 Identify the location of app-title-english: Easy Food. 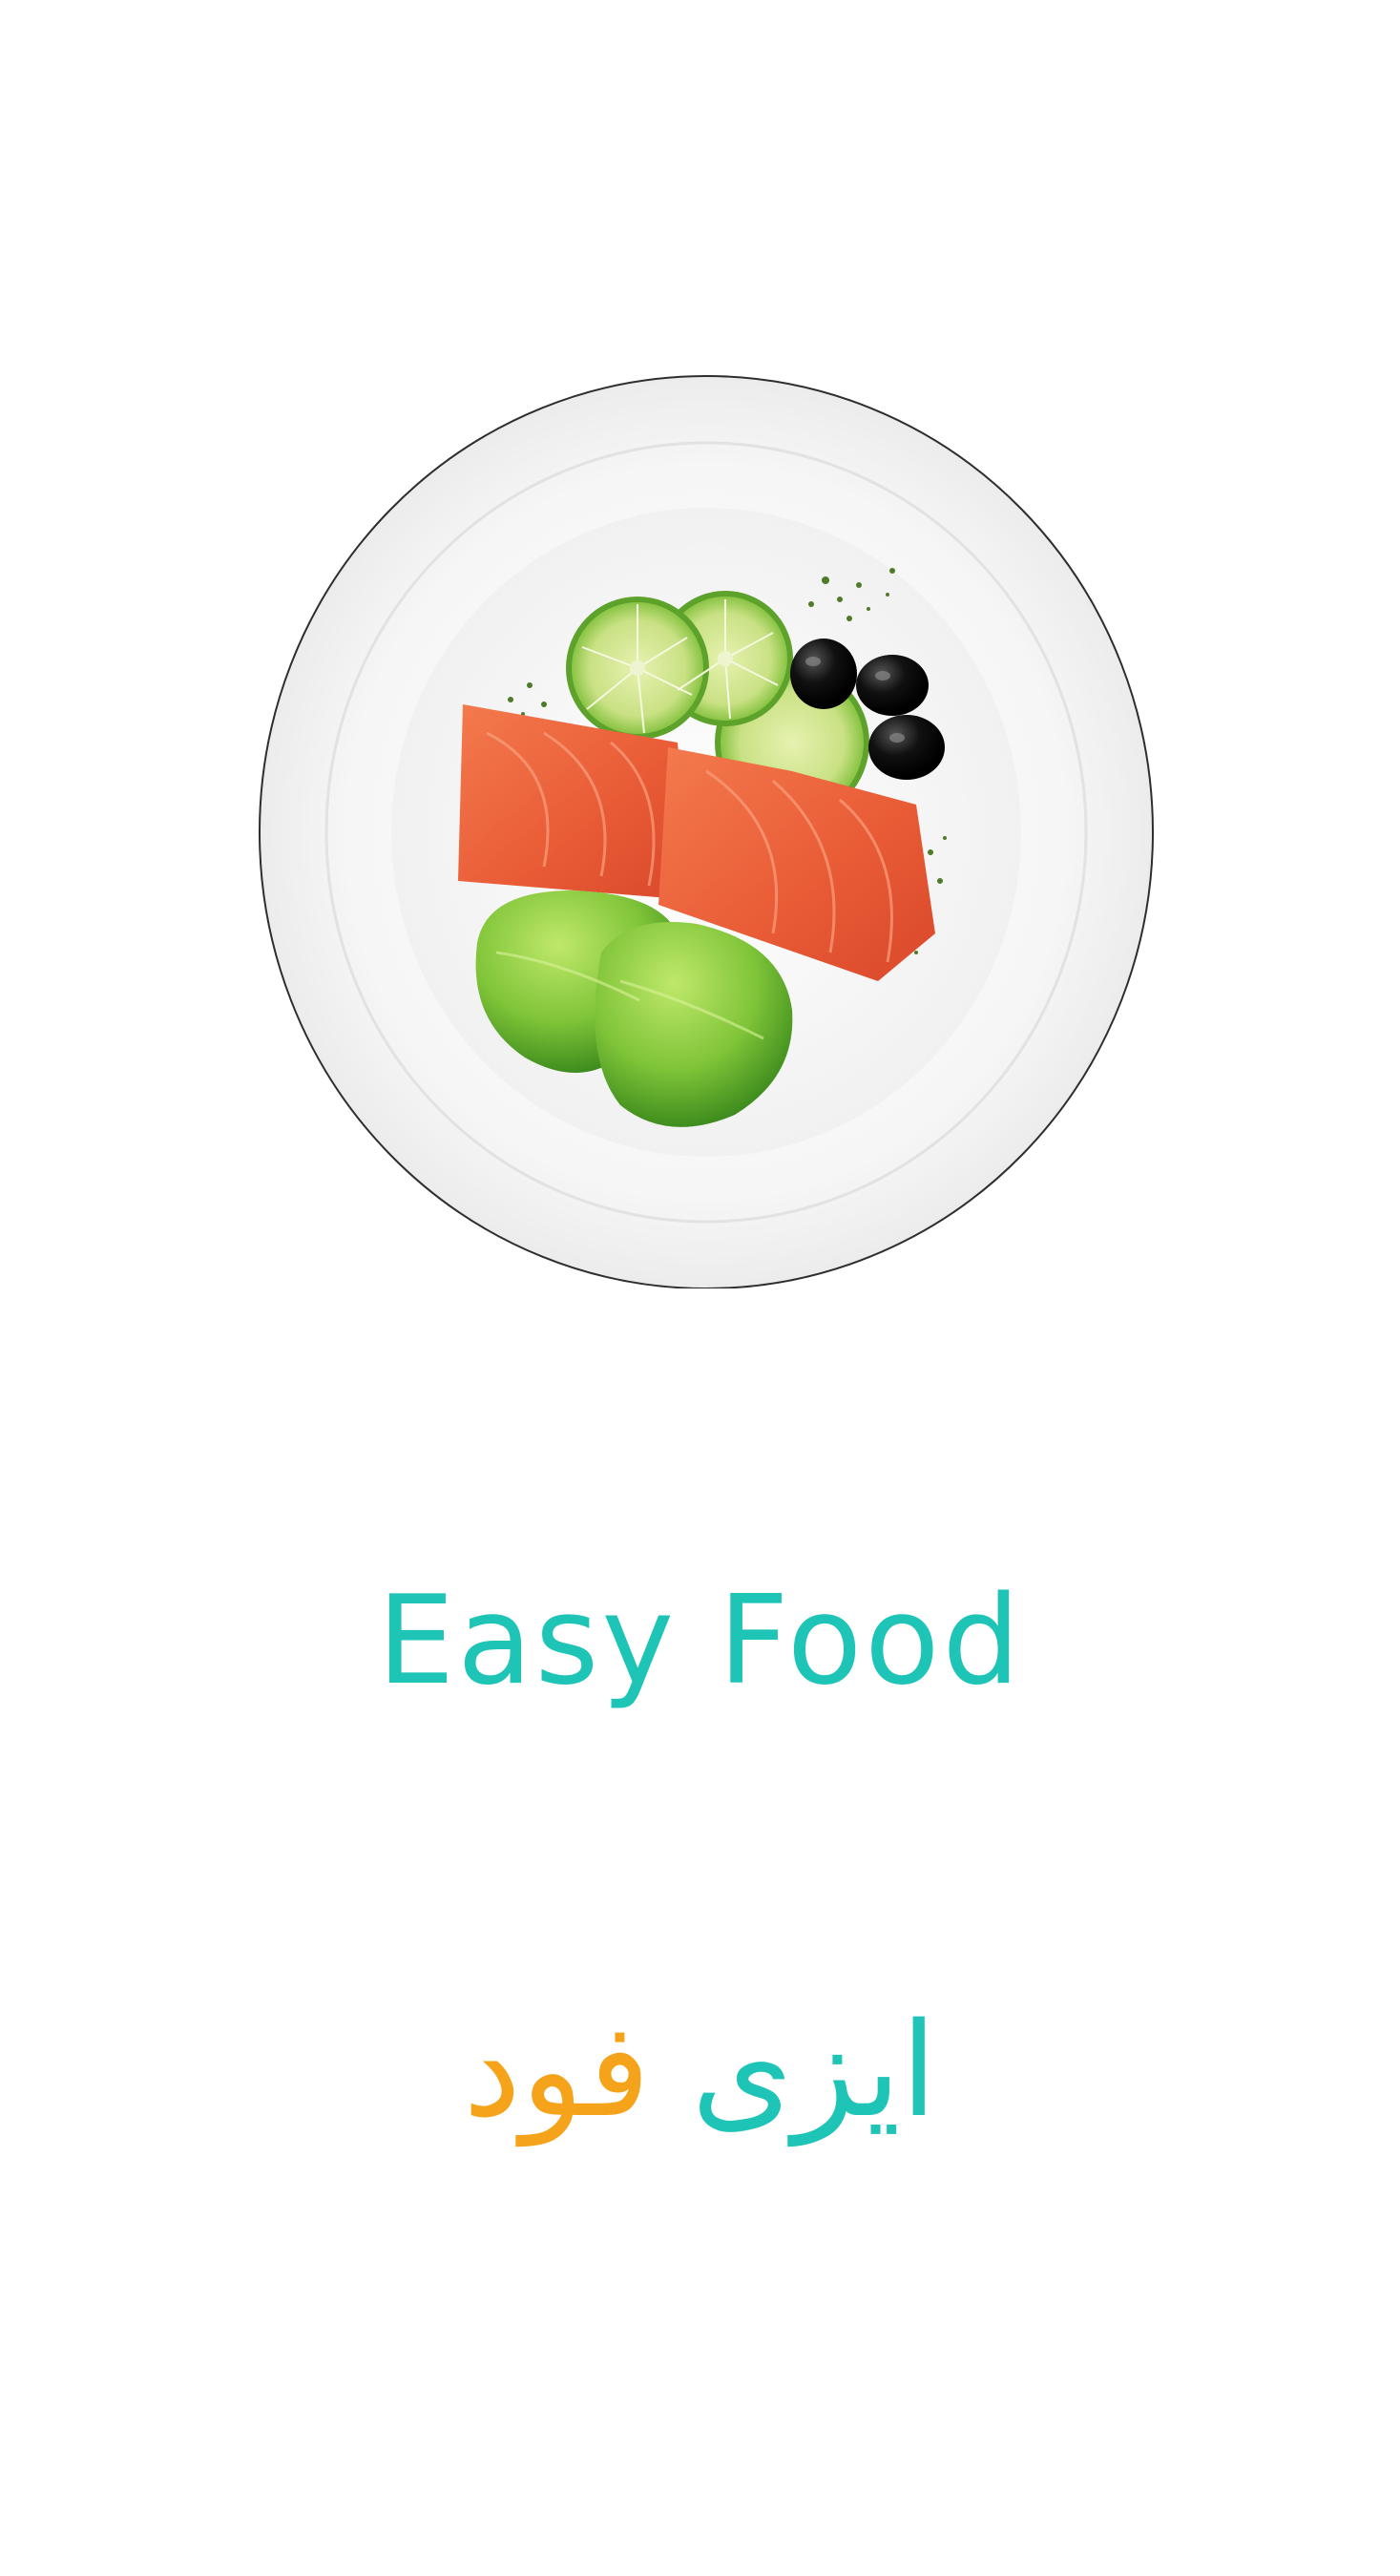
(700, 1641).